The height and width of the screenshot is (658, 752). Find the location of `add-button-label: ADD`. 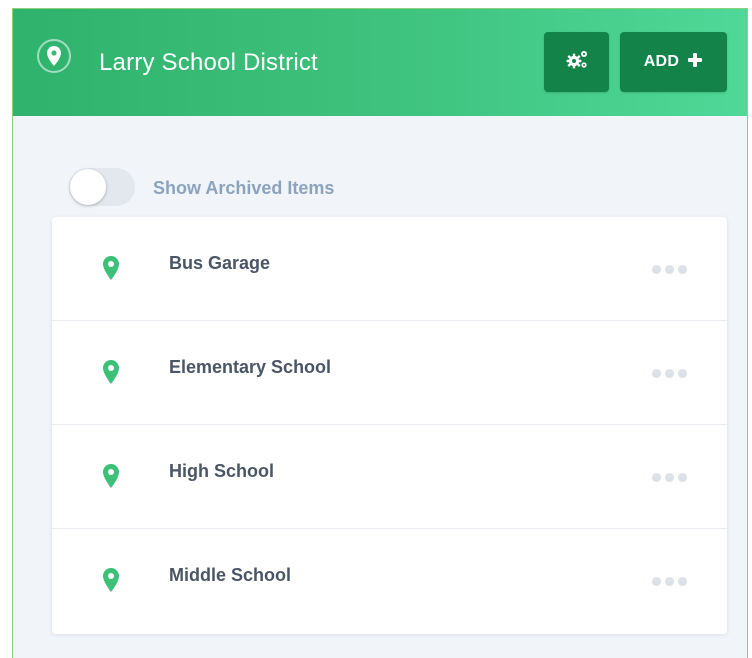

add-button-label: ADD is located at coordinates (661, 61).